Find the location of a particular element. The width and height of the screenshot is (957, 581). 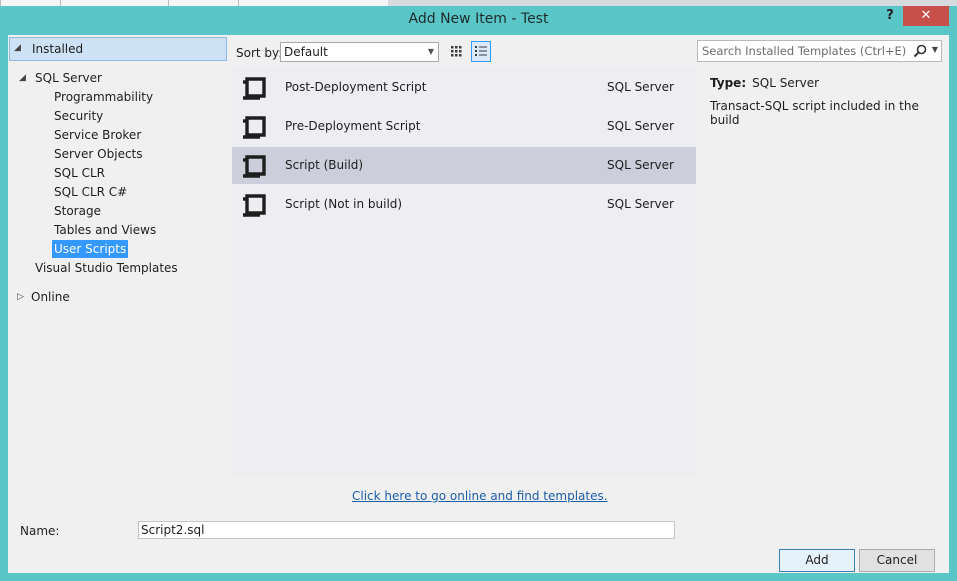

tree-node-programmability: Programmability is located at coordinates (103, 97).